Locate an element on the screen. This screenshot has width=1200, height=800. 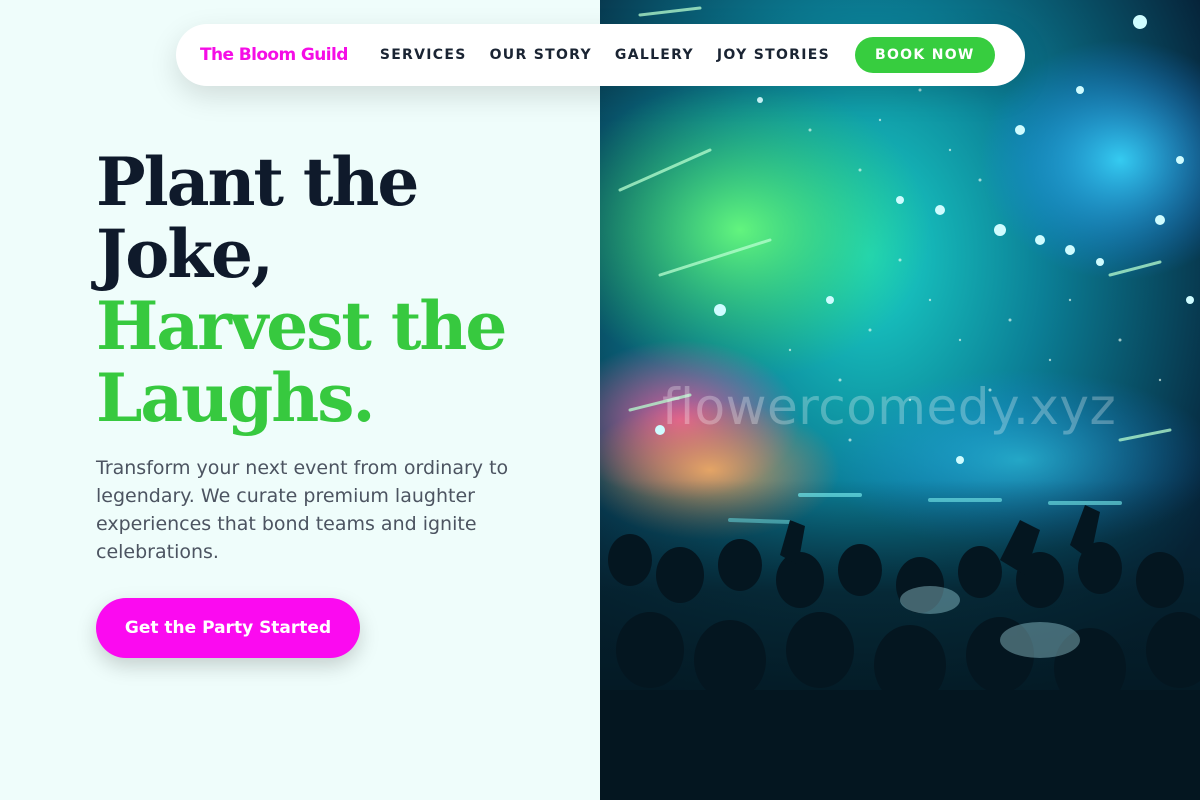
get-party-started-button: Get the Party Started is located at coordinates (228, 628).